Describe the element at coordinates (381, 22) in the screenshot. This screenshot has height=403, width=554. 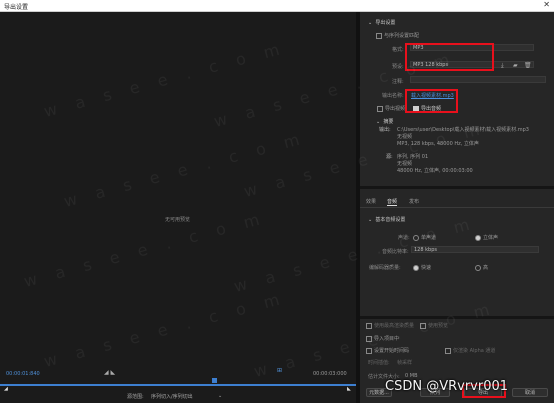
I see `export-settings-header: ⌄ 导出设置` at that location.